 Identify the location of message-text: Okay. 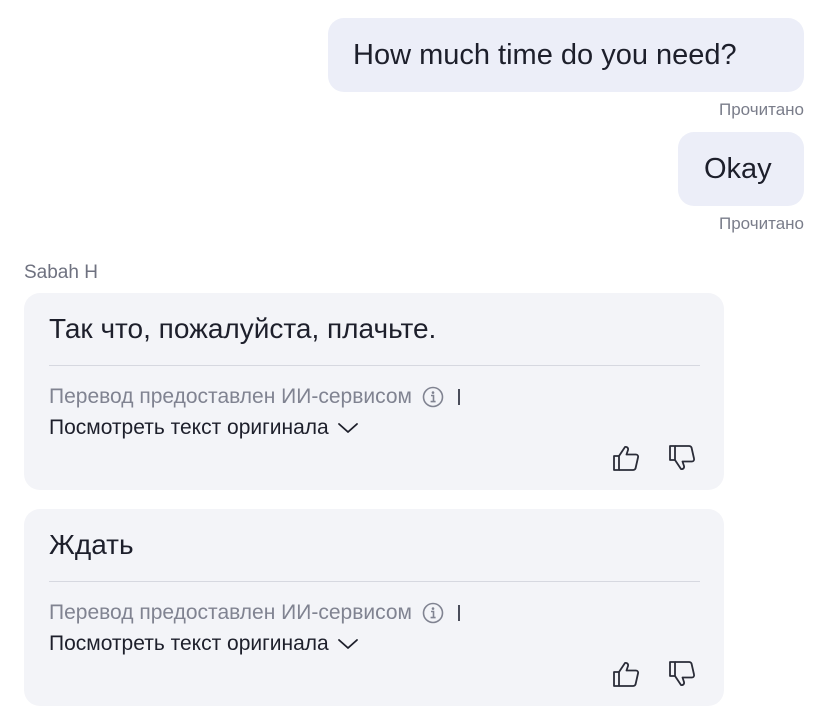
(738, 168).